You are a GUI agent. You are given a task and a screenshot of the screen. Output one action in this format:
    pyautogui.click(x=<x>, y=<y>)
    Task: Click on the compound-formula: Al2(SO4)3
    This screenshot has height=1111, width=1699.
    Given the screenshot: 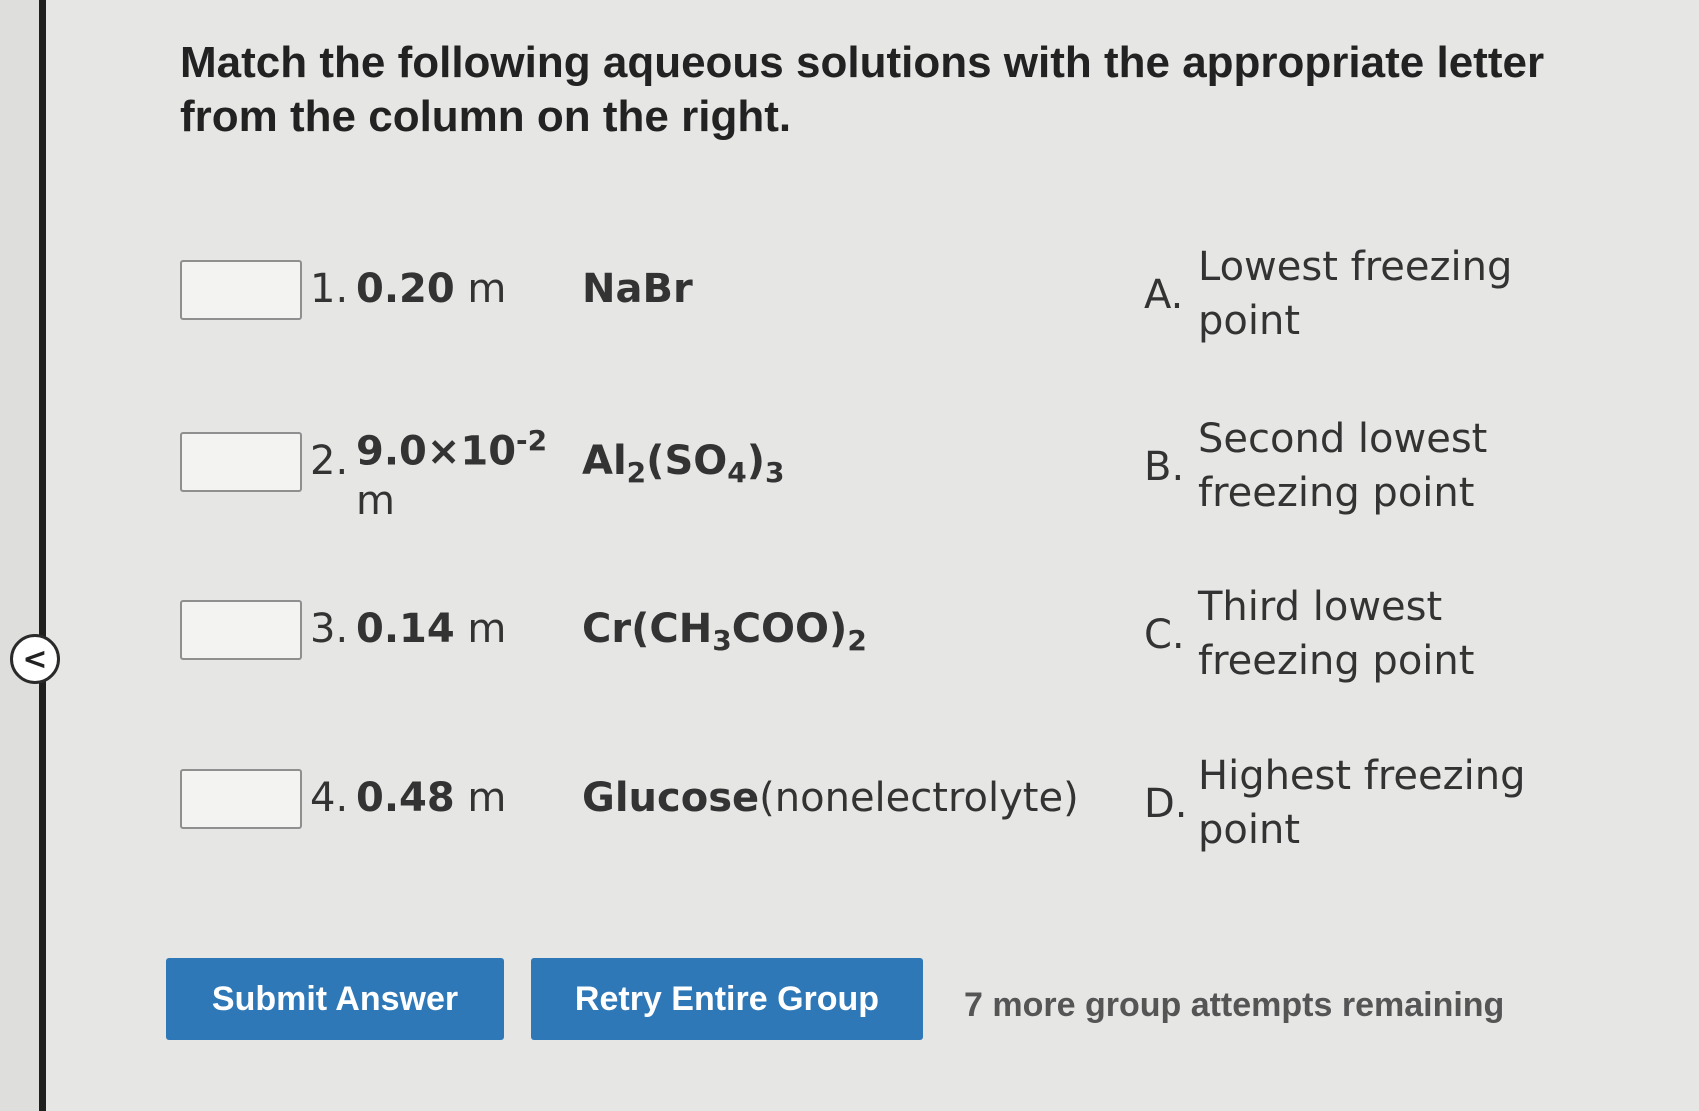 What is the action you would take?
    pyautogui.click(x=683, y=463)
    